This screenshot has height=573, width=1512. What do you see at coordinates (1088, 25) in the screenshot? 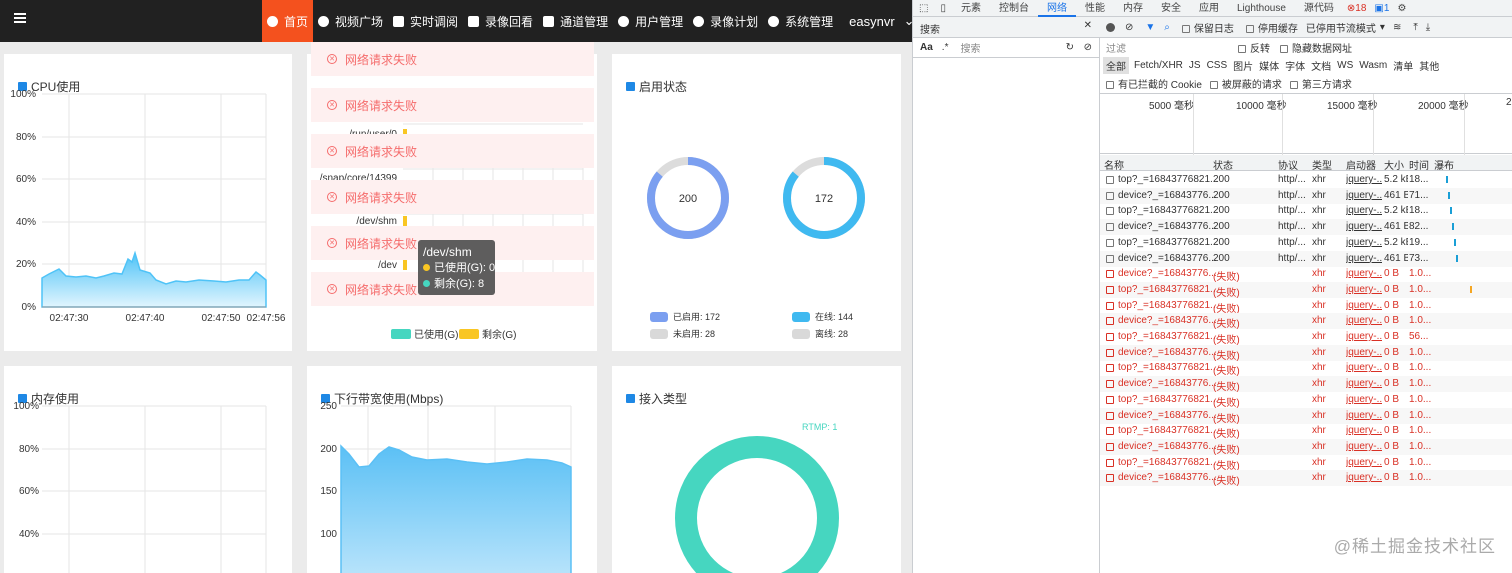
I see `close-icon: ✕` at bounding box center [1088, 25].